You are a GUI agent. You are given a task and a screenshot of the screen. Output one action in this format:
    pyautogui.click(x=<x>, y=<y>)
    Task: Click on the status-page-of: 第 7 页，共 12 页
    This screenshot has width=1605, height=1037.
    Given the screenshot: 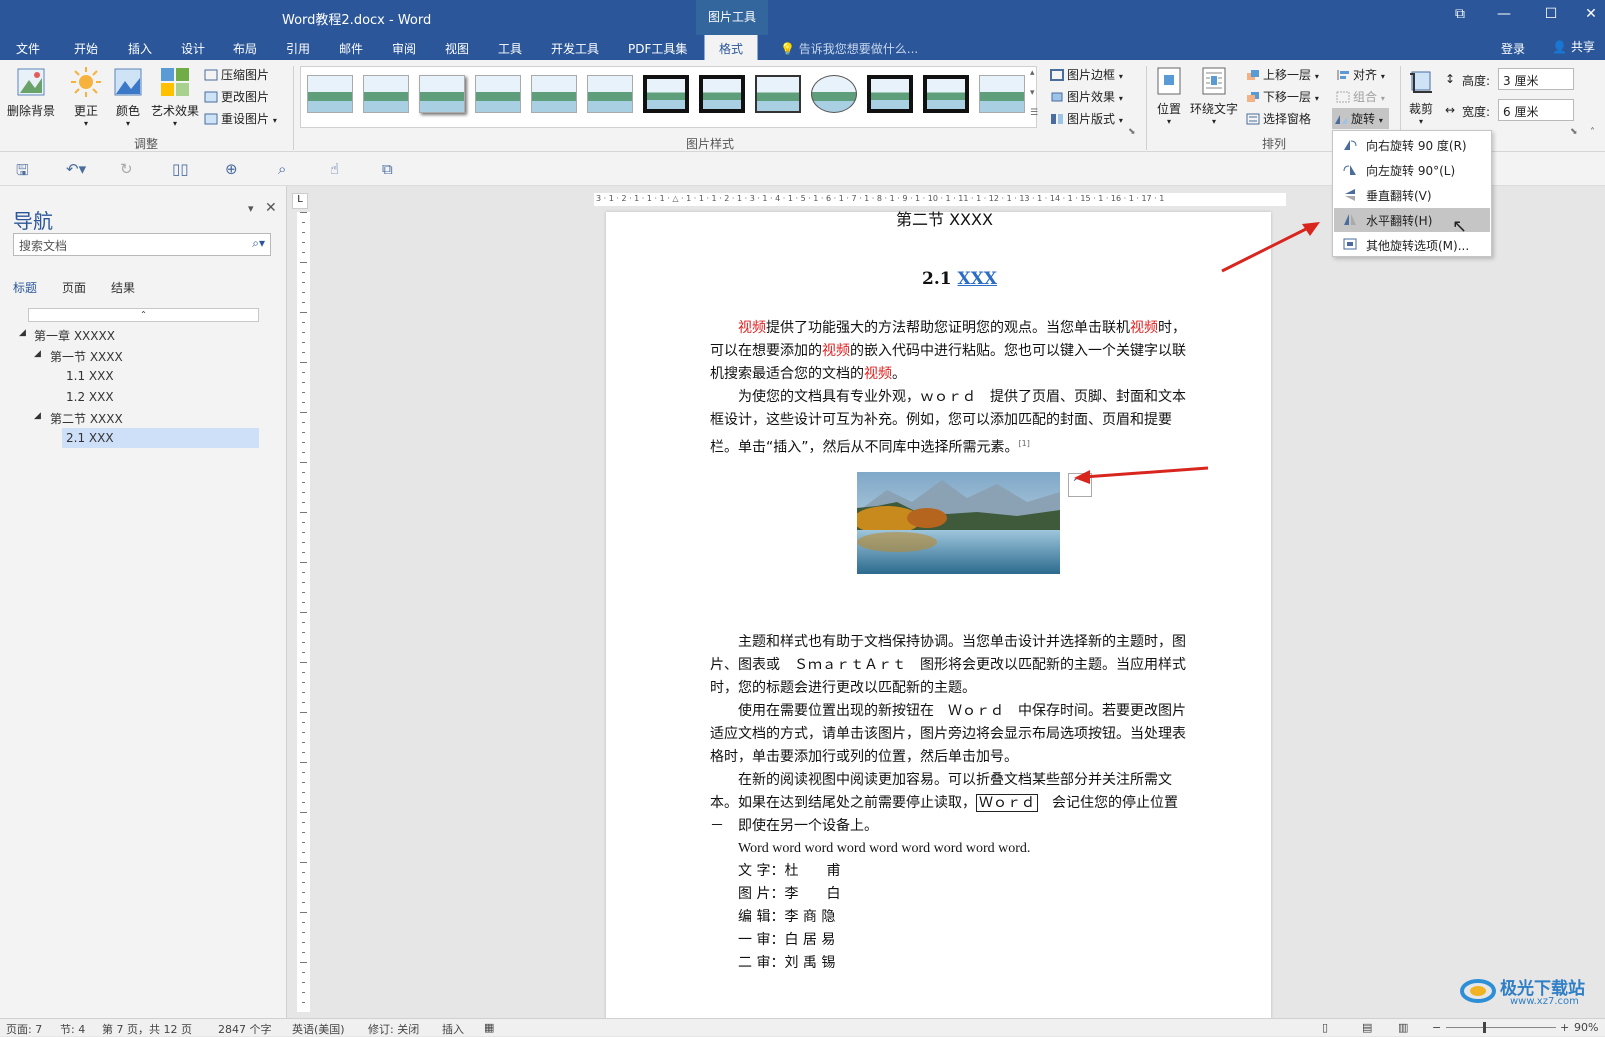 What is the action you would take?
    pyautogui.click(x=147, y=1029)
    